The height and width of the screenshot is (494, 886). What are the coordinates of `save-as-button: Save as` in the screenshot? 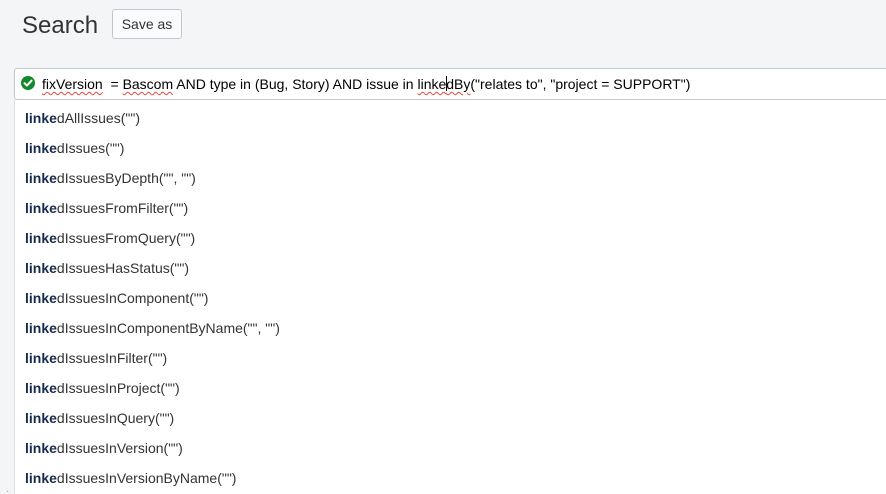 It's located at (147, 24).